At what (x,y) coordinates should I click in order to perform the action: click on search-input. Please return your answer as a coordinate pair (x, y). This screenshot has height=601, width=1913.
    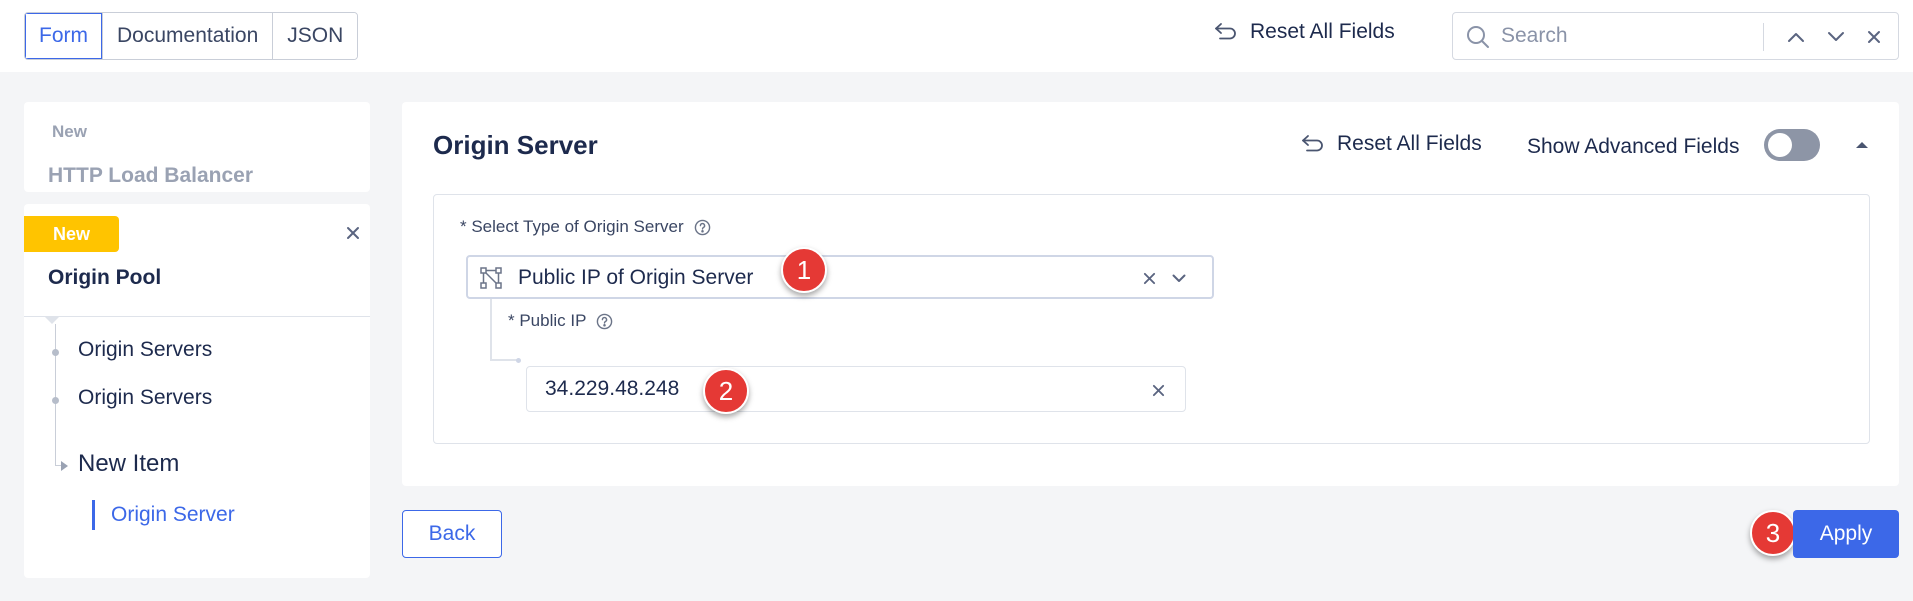
    Looking at the image, I should click on (1621, 36).